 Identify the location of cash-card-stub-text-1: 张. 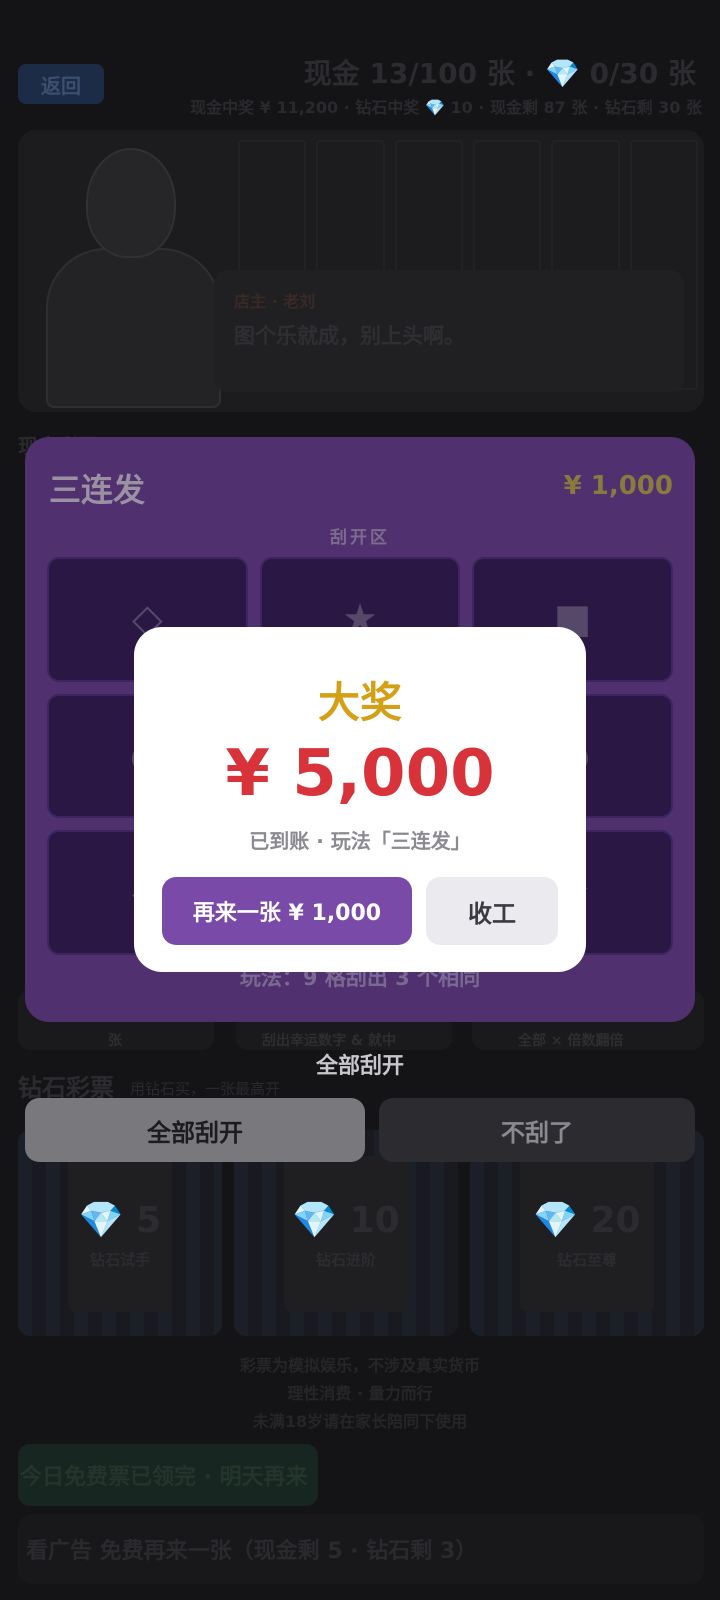
(115, 1041).